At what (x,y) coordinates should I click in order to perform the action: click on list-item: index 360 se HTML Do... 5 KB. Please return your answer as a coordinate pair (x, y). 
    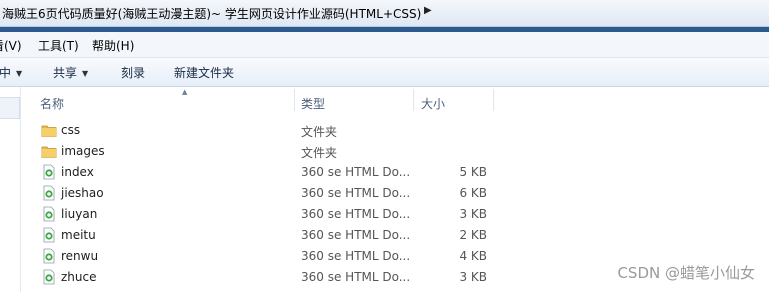
    Looking at the image, I should click on (395, 172).